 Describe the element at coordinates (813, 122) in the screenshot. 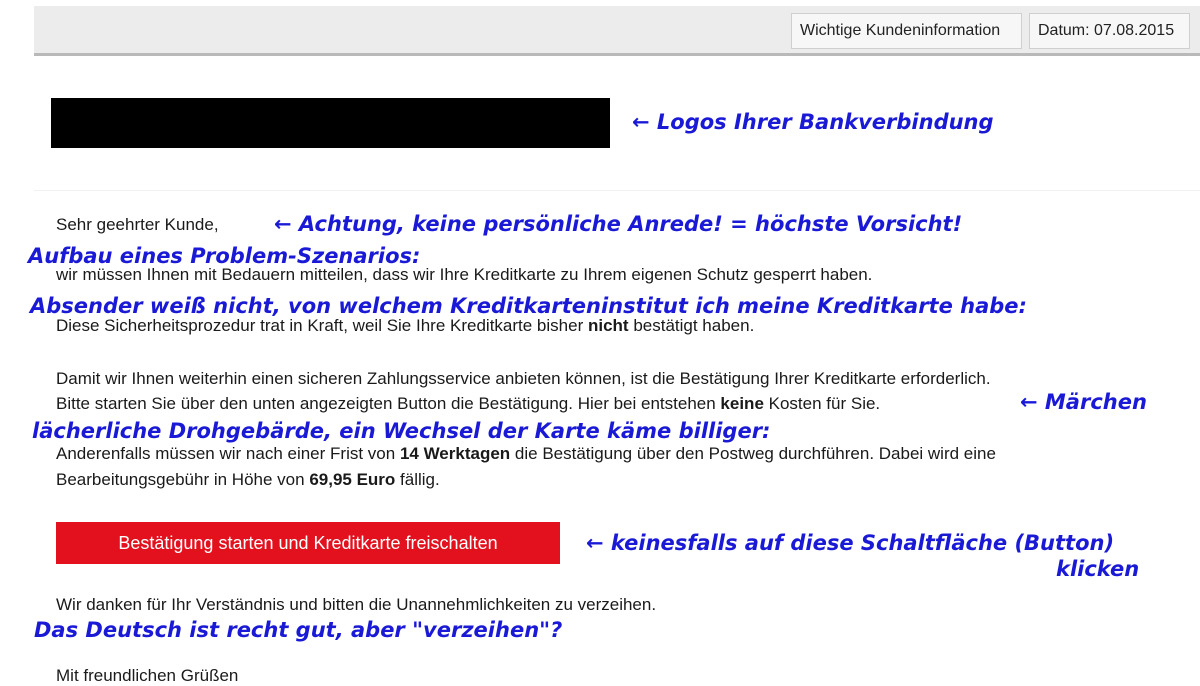

I see `annotation-logos: ← Logos Ihrer Bankverbindung` at that location.